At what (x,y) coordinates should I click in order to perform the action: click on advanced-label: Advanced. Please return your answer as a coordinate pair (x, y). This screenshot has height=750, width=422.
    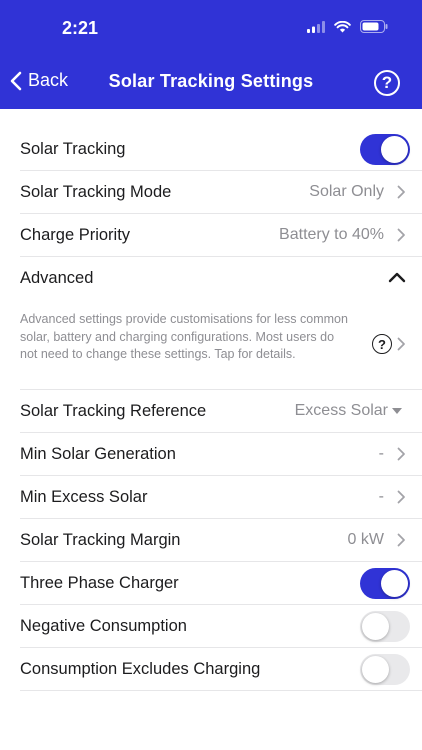
    Looking at the image, I should click on (57, 278).